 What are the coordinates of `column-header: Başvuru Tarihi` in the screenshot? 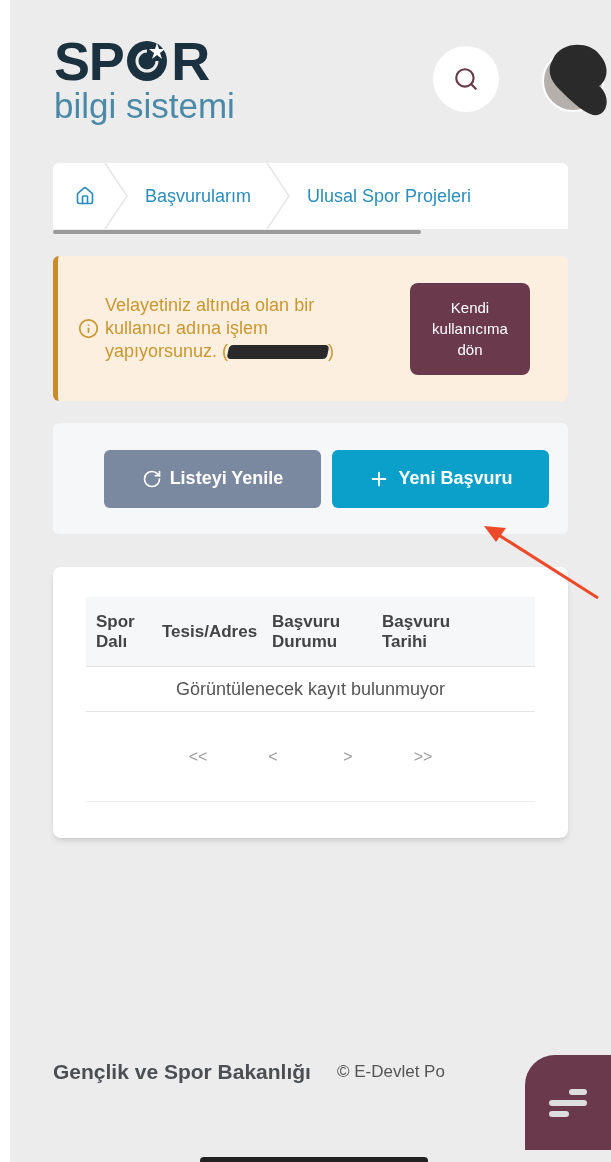 It's located at (417, 631).